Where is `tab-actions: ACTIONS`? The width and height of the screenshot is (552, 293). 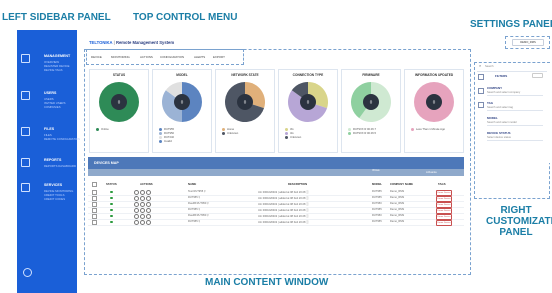 tab-actions: ACTIONS is located at coordinates (146, 57).